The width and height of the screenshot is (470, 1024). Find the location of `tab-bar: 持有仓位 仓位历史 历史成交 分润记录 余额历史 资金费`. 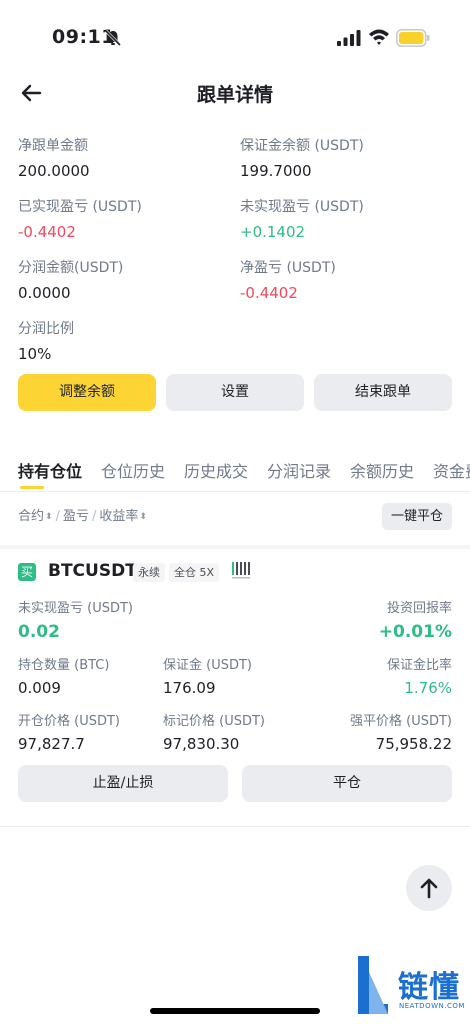

tab-bar: 持有仓位 仓位历史 历史成交 分润记录 余额历史 资金费 is located at coordinates (235, 470).